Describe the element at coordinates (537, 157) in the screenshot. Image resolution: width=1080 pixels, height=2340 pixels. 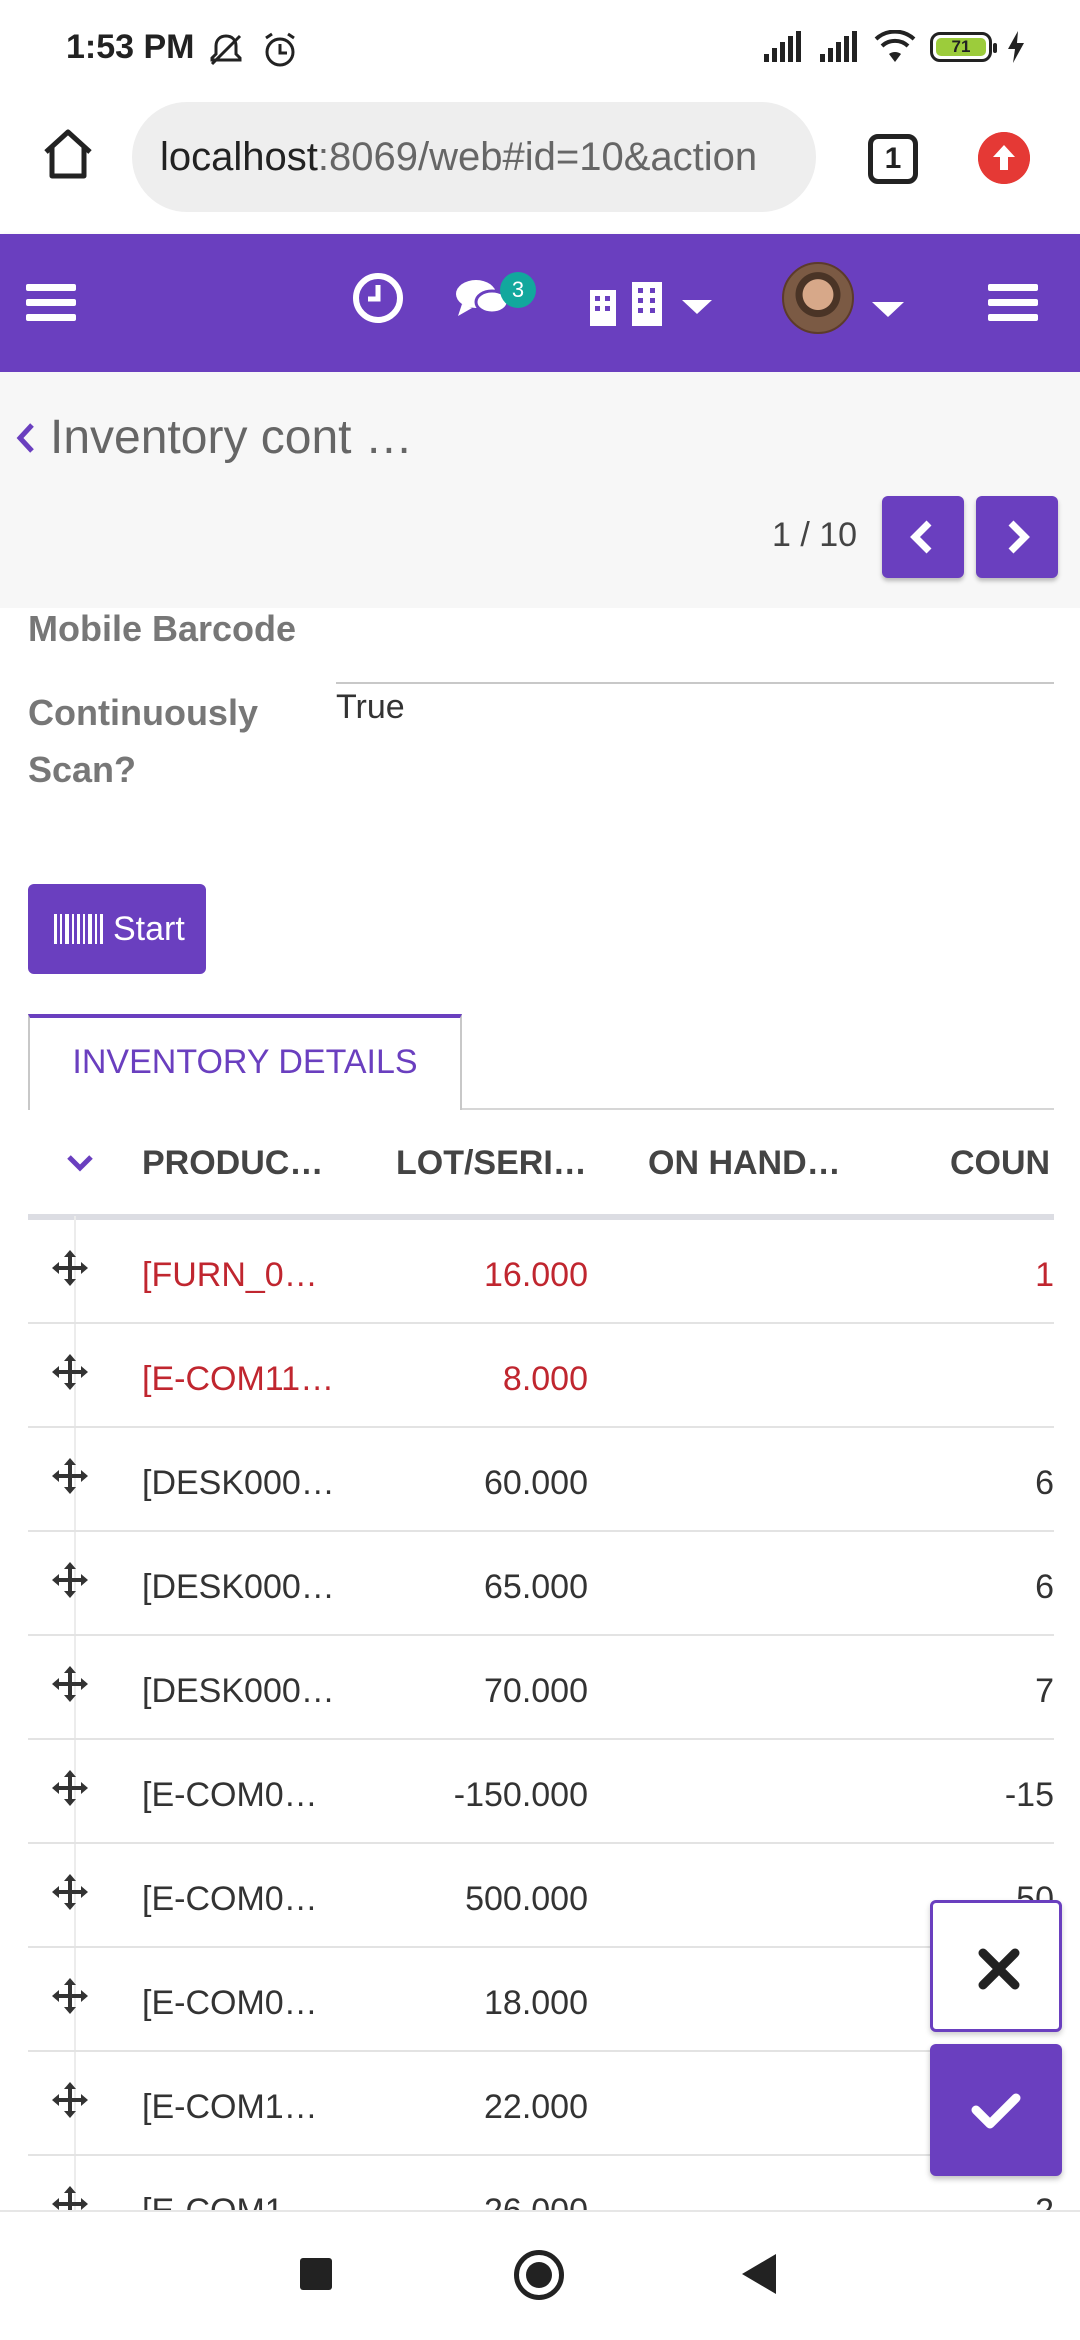
I see `url-path: :8069/web#id=10&action` at that location.